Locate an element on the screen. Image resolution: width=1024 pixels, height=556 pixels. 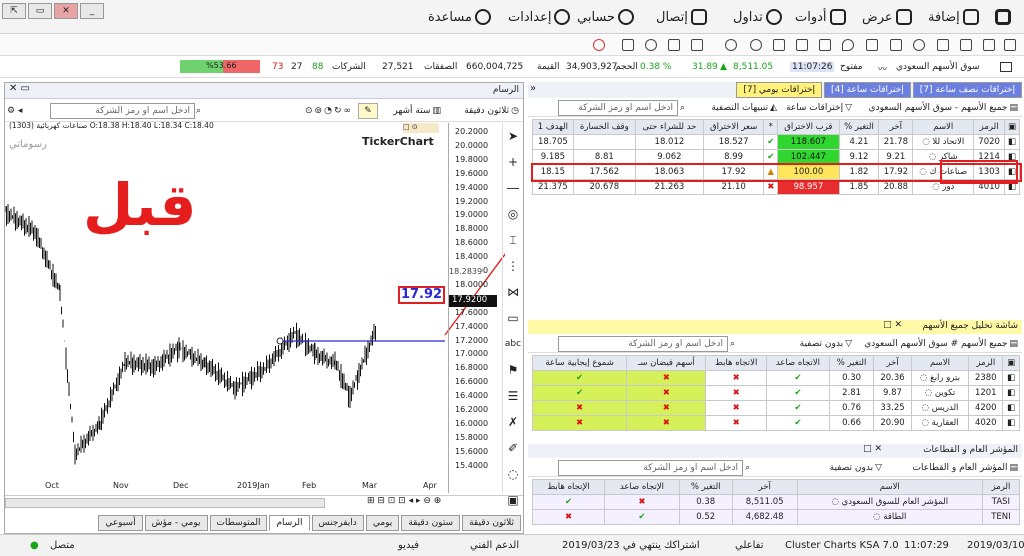
menu-settings: إعدادات is located at coordinates (539, 17).